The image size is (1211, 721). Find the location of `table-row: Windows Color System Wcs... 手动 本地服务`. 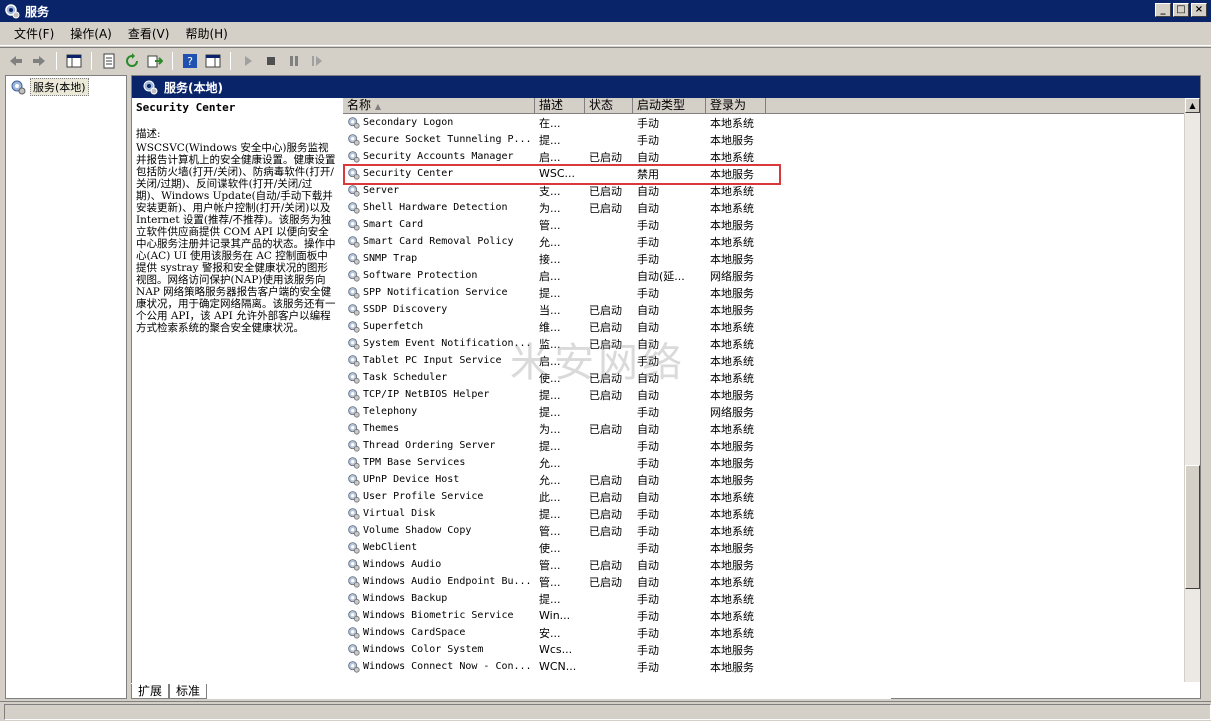

table-row: Windows Color System Wcs... 手动 本地服务 is located at coordinates (771, 649).